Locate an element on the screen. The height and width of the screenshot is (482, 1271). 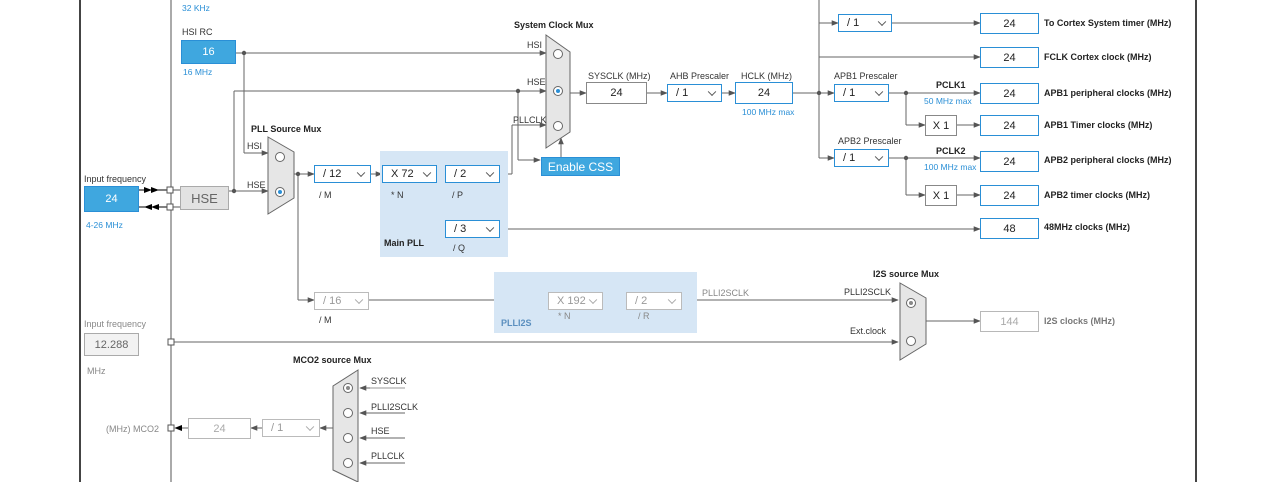
apb2-prescaler-label: APB2 Prescaler is located at coordinates (870, 141).